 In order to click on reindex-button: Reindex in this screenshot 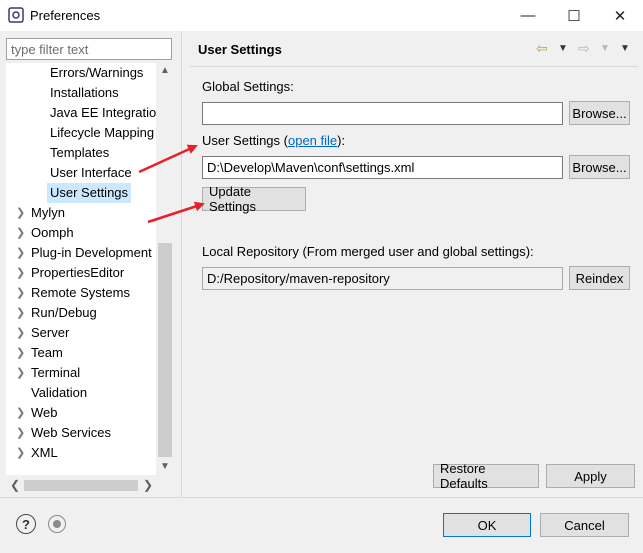, I will do `click(599, 278)`.